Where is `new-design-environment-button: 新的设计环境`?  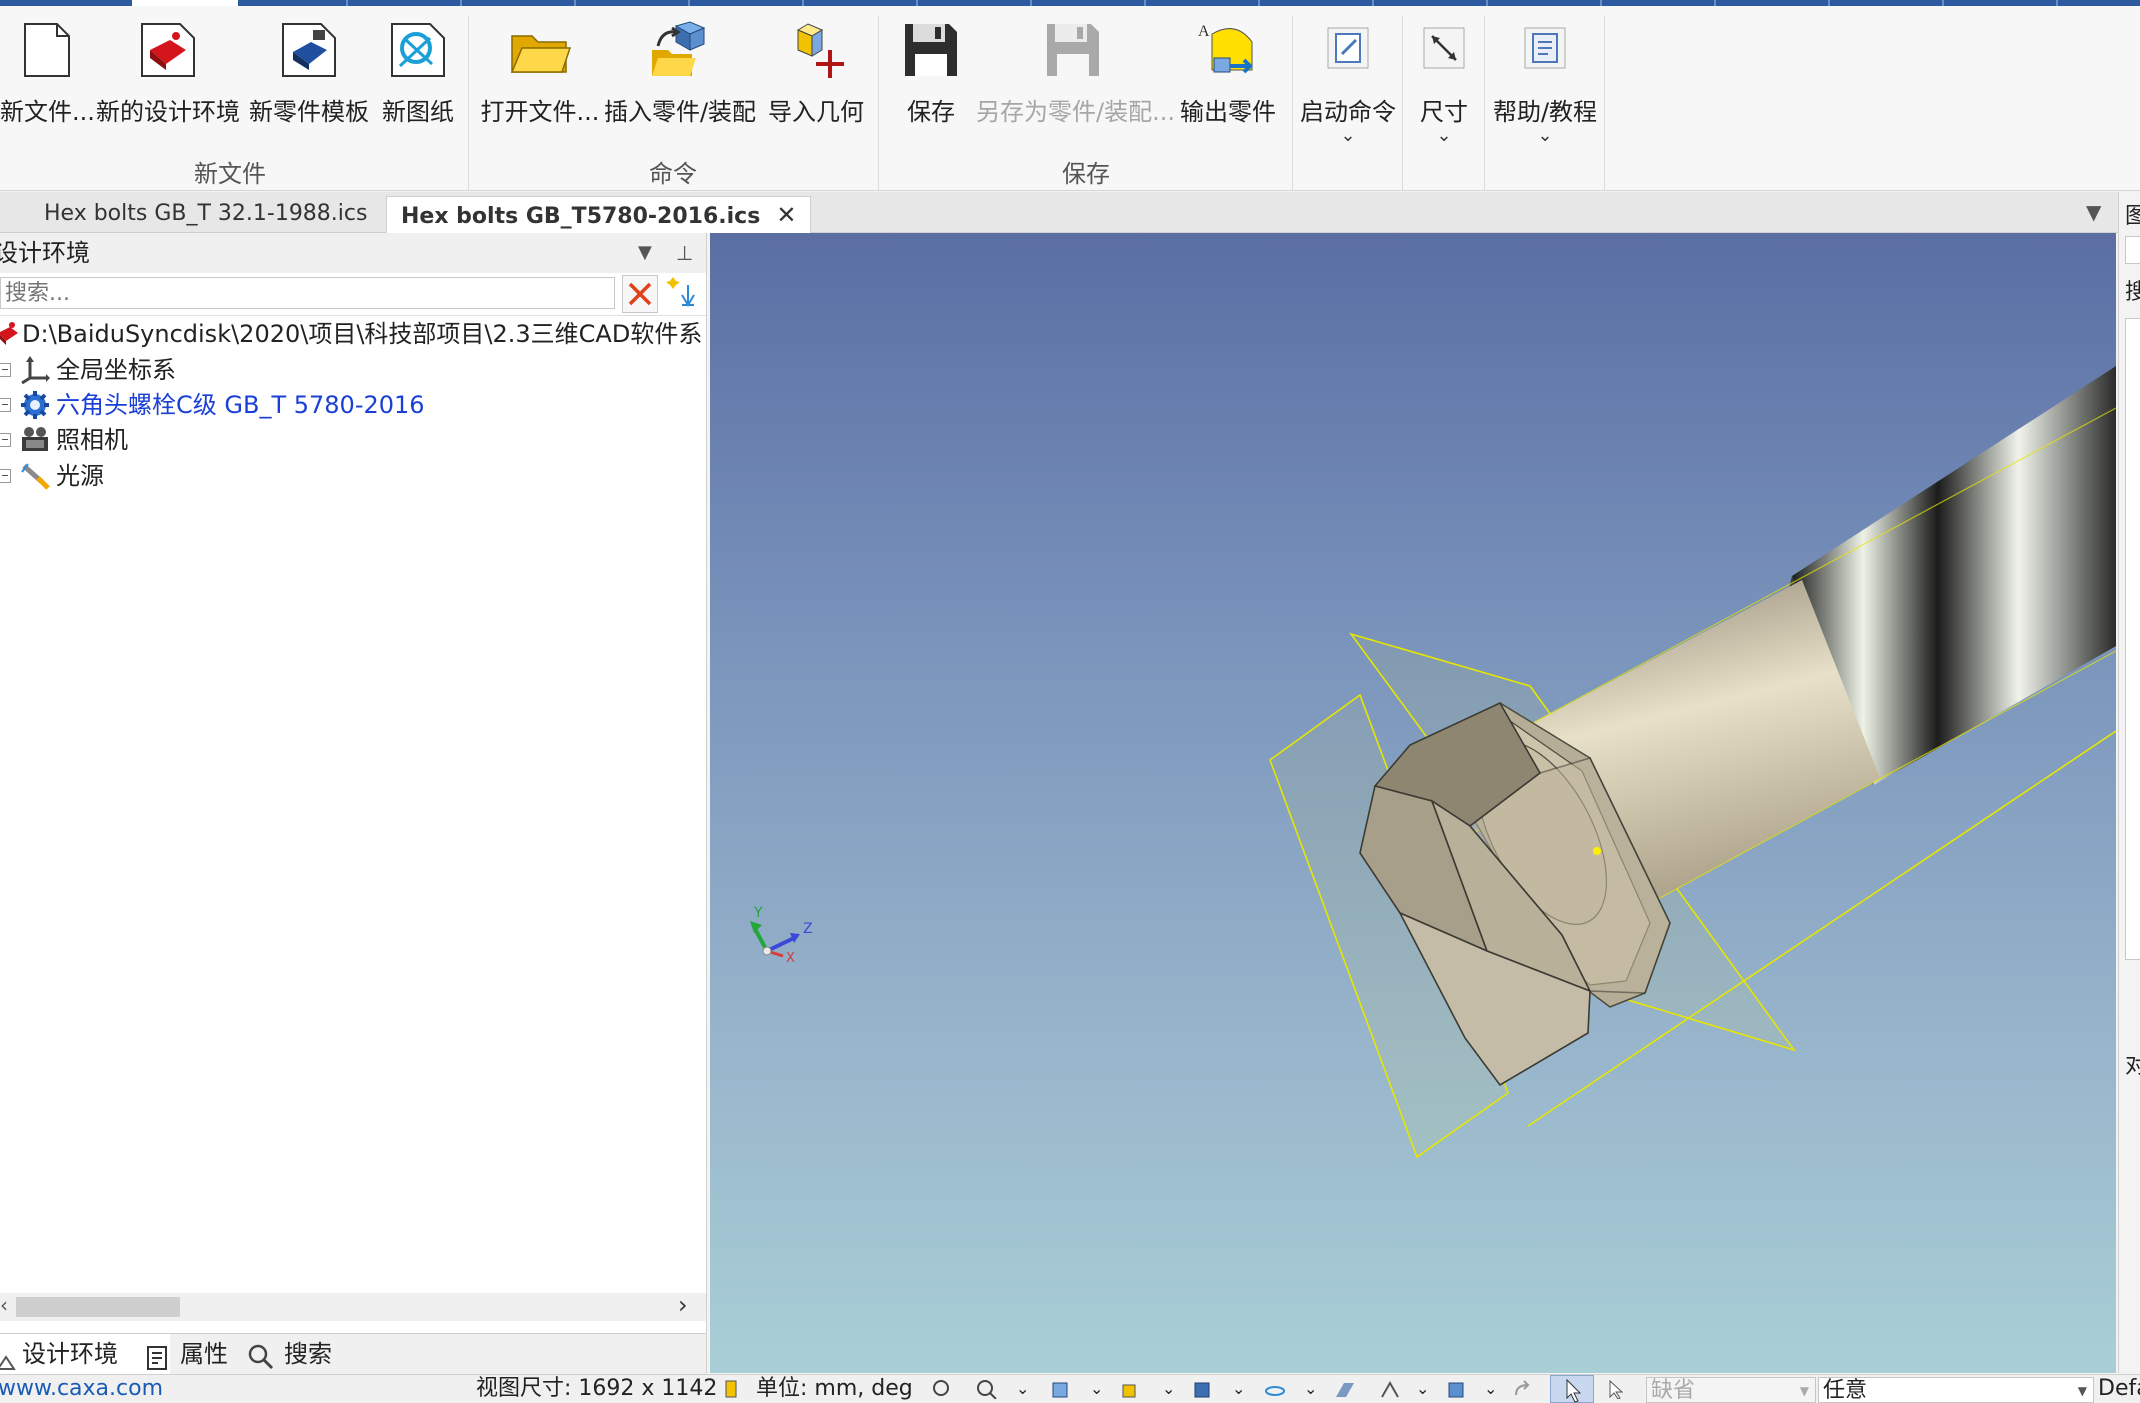
new-design-environment-button: 新的设计环境 is located at coordinates (168, 73).